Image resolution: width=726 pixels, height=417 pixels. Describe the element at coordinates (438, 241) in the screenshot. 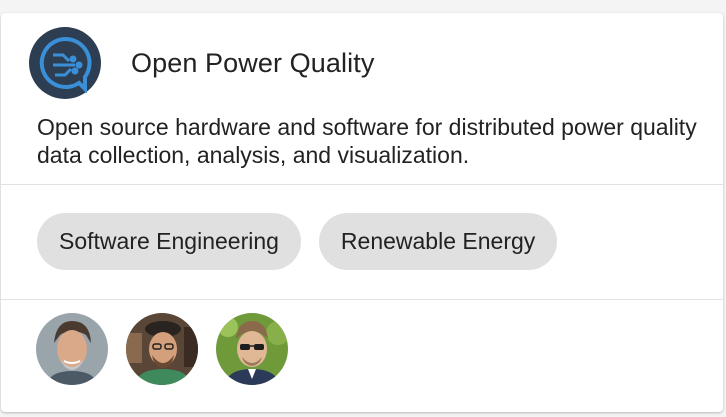

I see `interest-chip: Renewable Energy` at that location.